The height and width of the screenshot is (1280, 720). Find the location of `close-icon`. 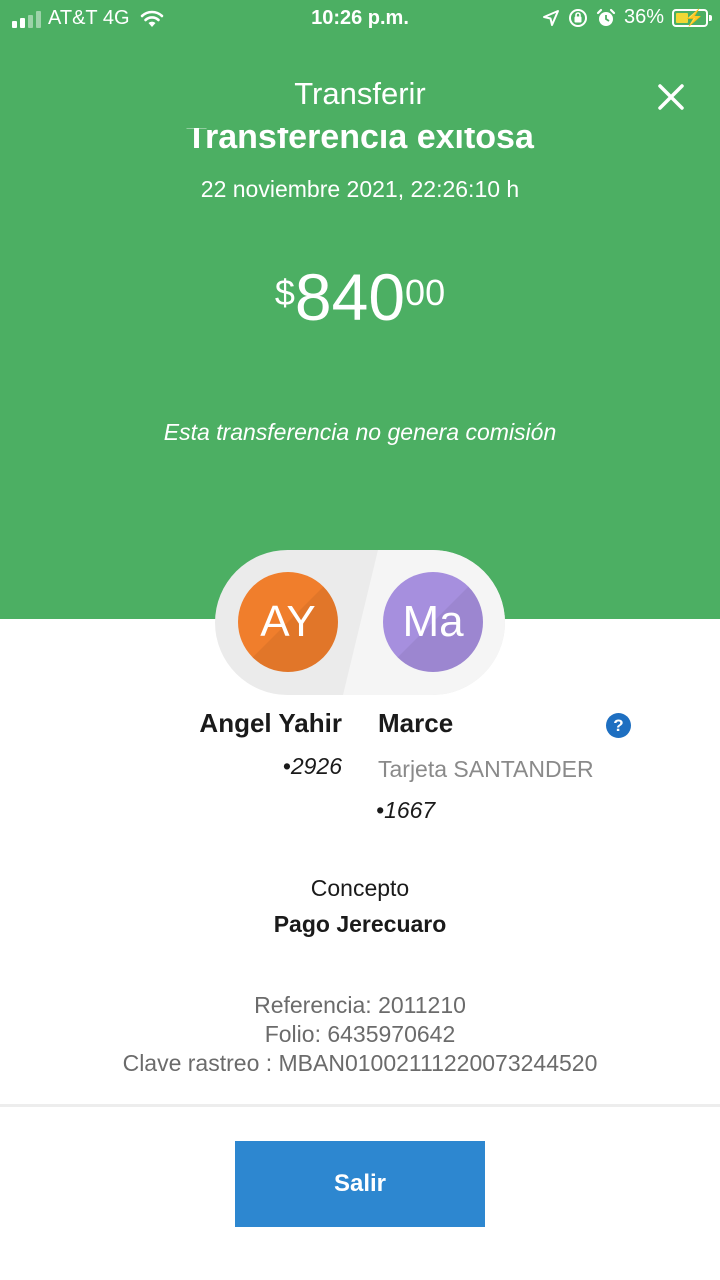

close-icon is located at coordinates (671, 97).